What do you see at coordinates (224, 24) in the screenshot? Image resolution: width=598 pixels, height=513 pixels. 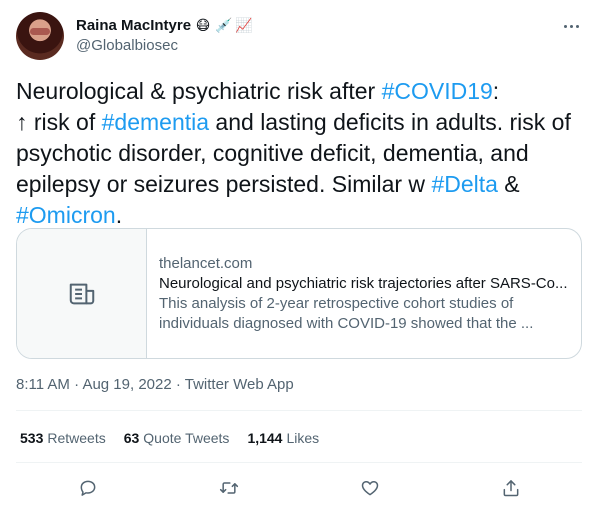 I see `syringe-emoji-icon: 💉` at bounding box center [224, 24].